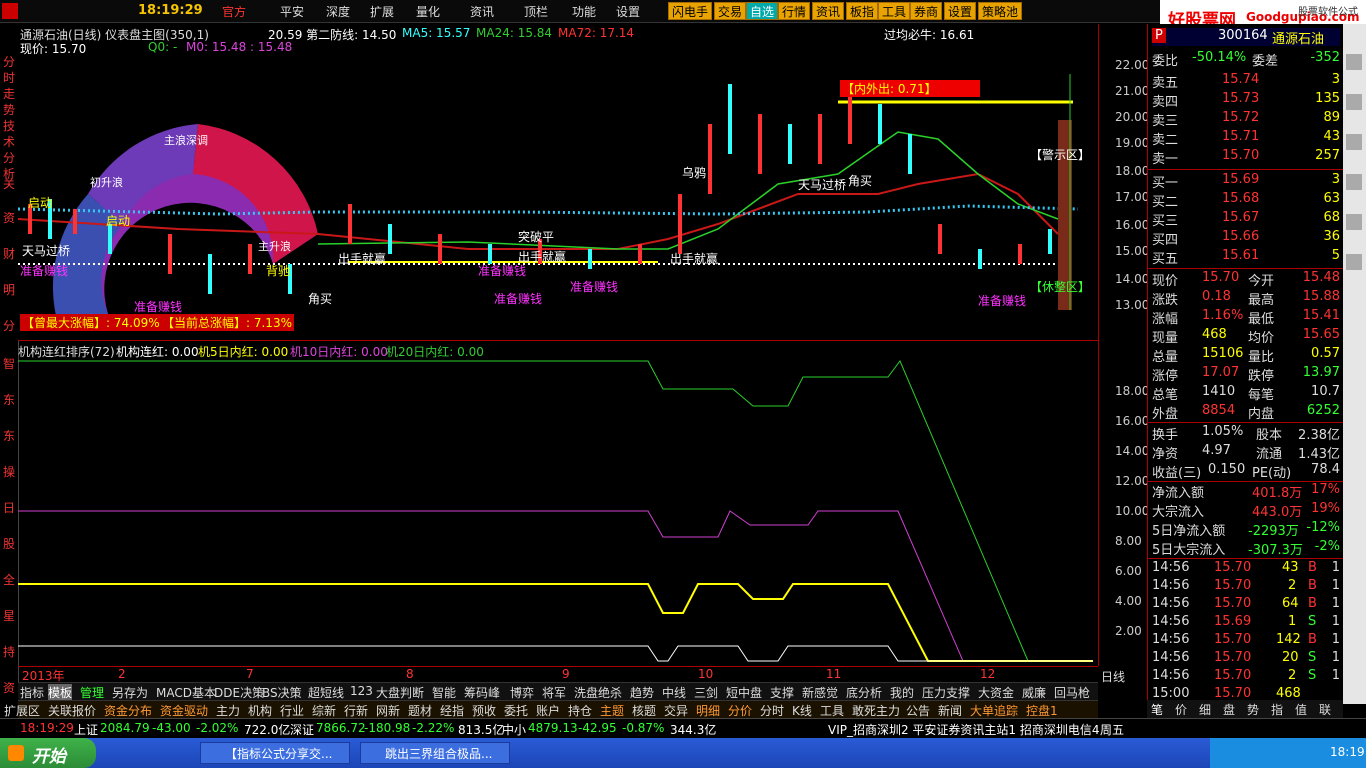 This screenshot has height=768, width=1366. I want to click on ltab-15: 星, so click(9, 616).